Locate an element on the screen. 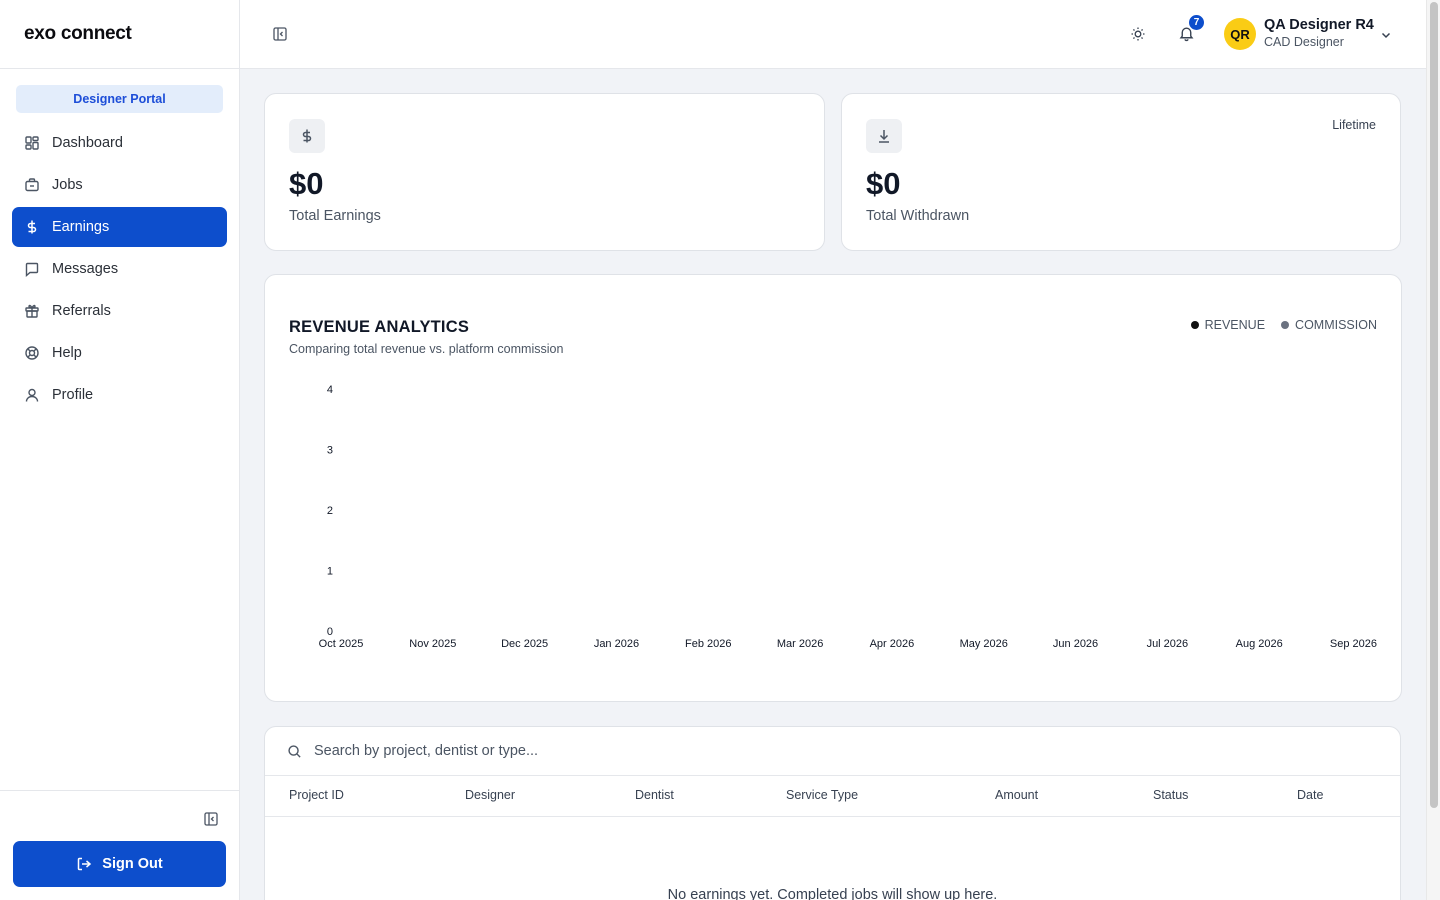 The image size is (1440, 900). sidebar-item-help: Help is located at coordinates (119, 353).